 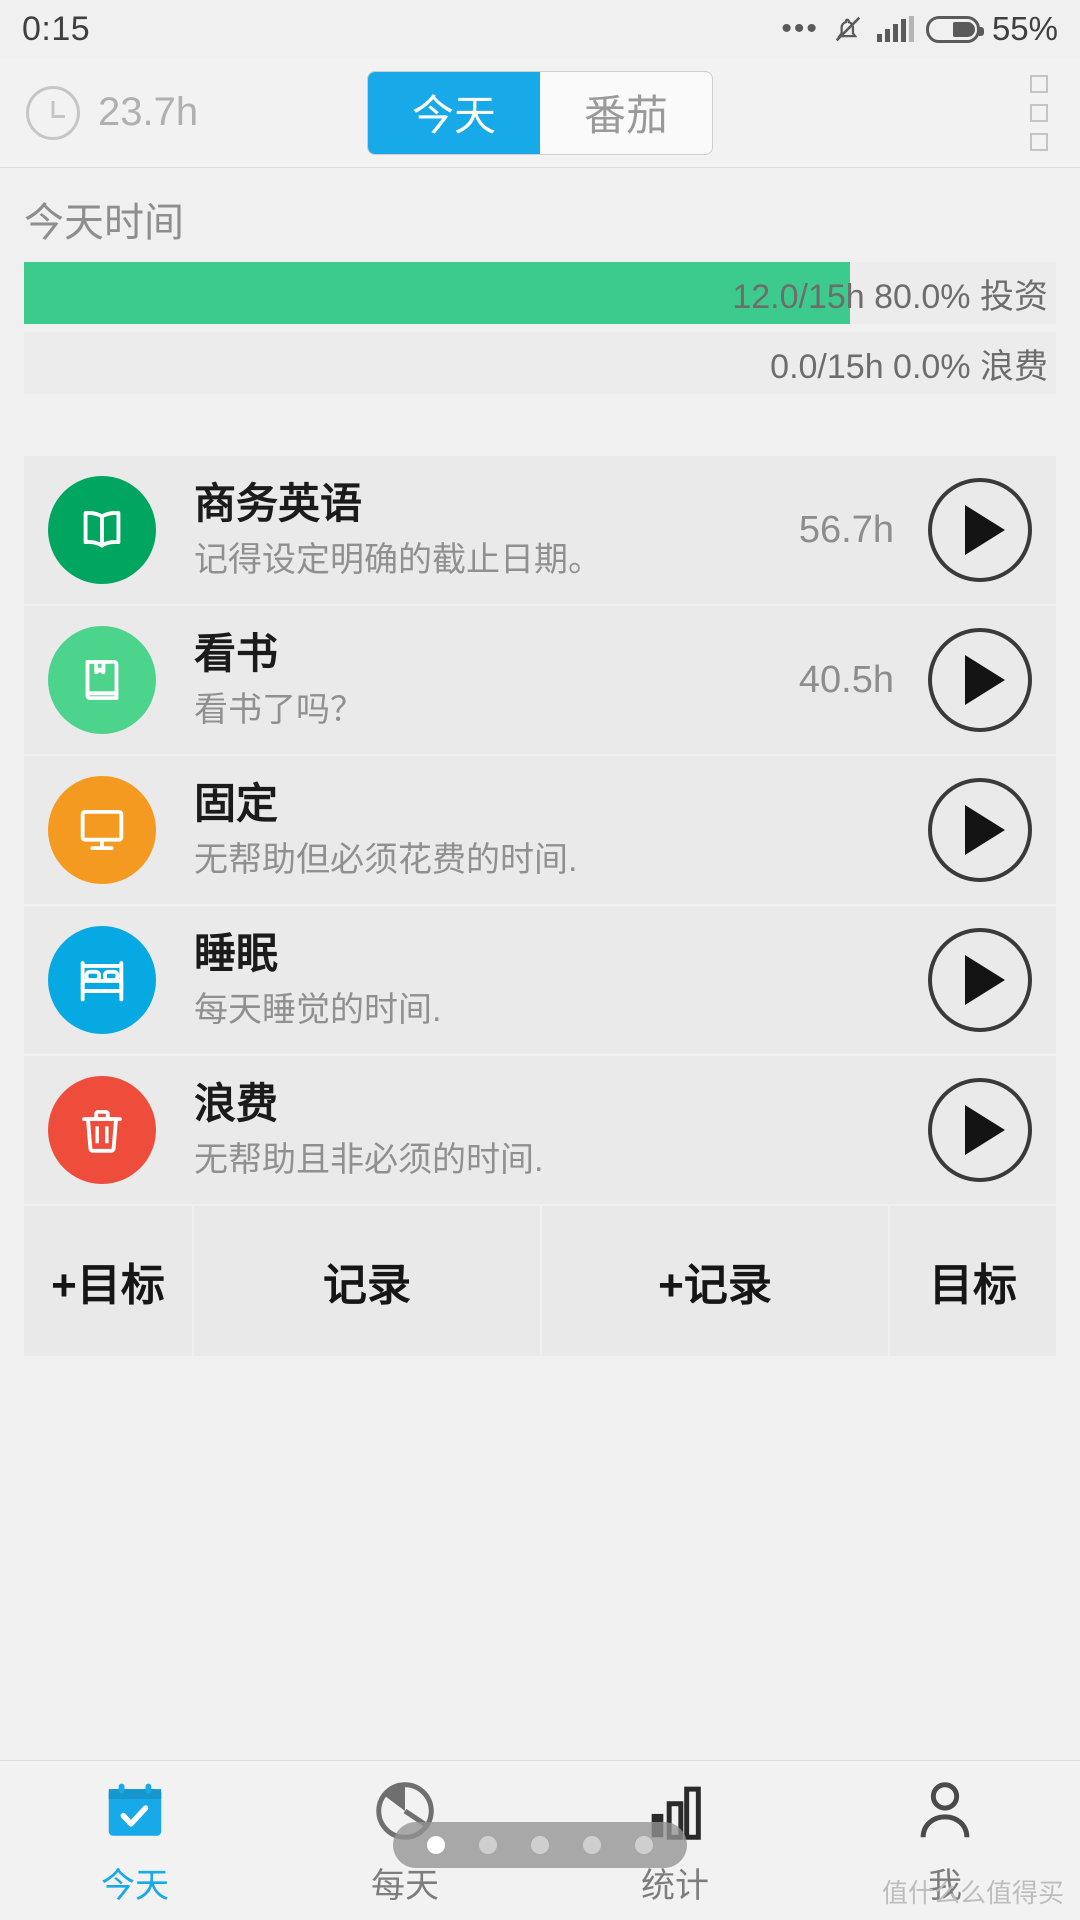 I want to click on nav-item-today: 今天, so click(x=135, y=1840).